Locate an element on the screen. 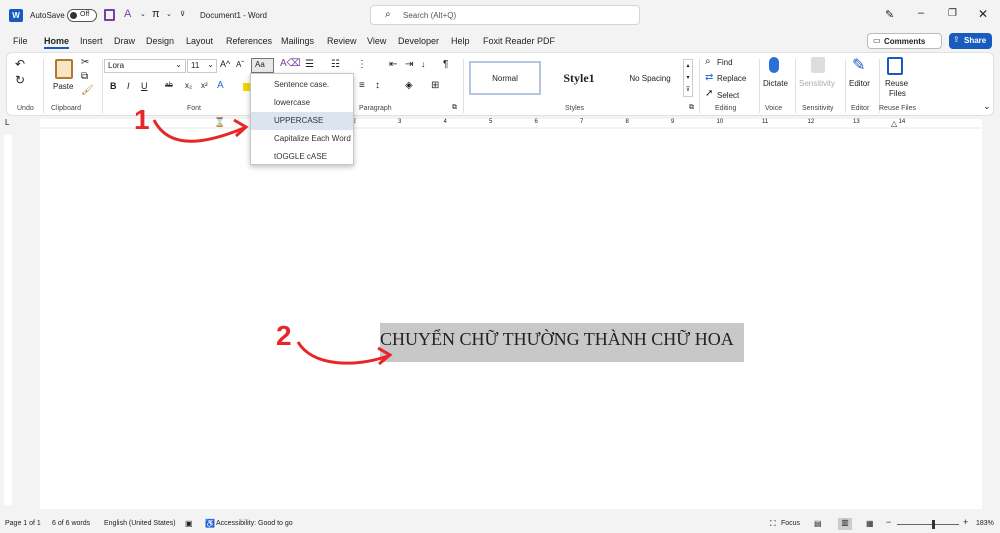 This screenshot has height=533, width=1000. right-indent-marker-icon: △ is located at coordinates (894, 123).